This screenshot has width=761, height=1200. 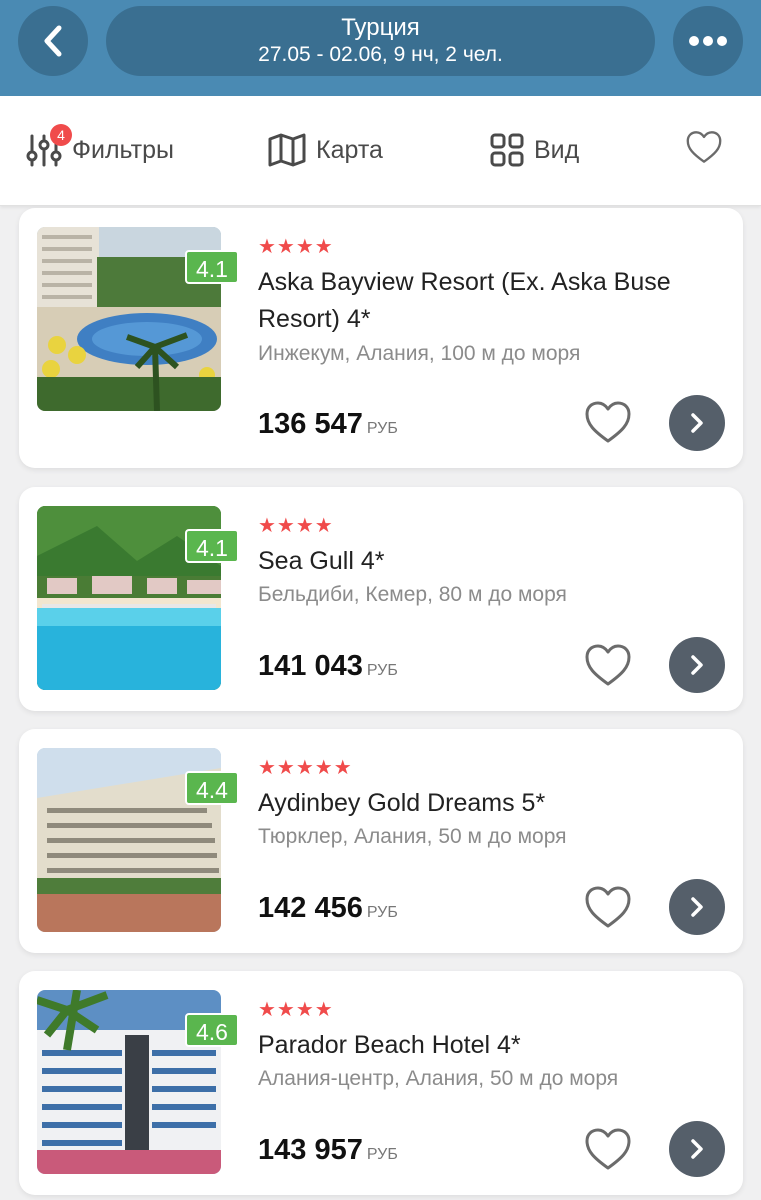 I want to click on map-label: Карта, so click(x=349, y=149).